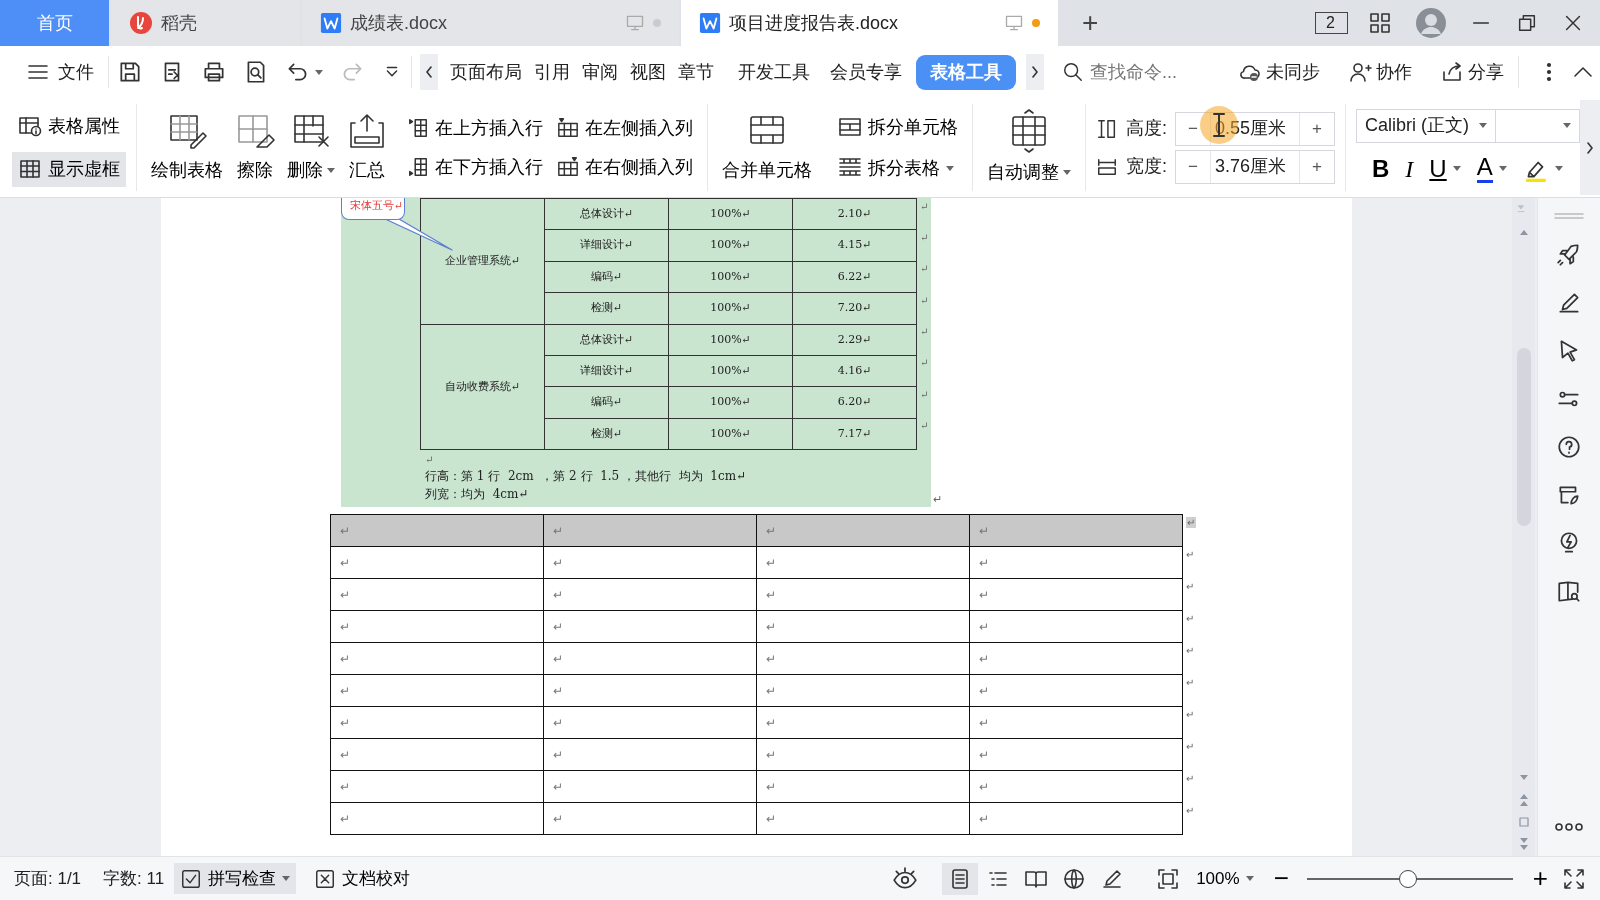 The image size is (1600, 900). What do you see at coordinates (482, 261) in the screenshot?
I see `table-cell: 企业管理系统↵` at bounding box center [482, 261].